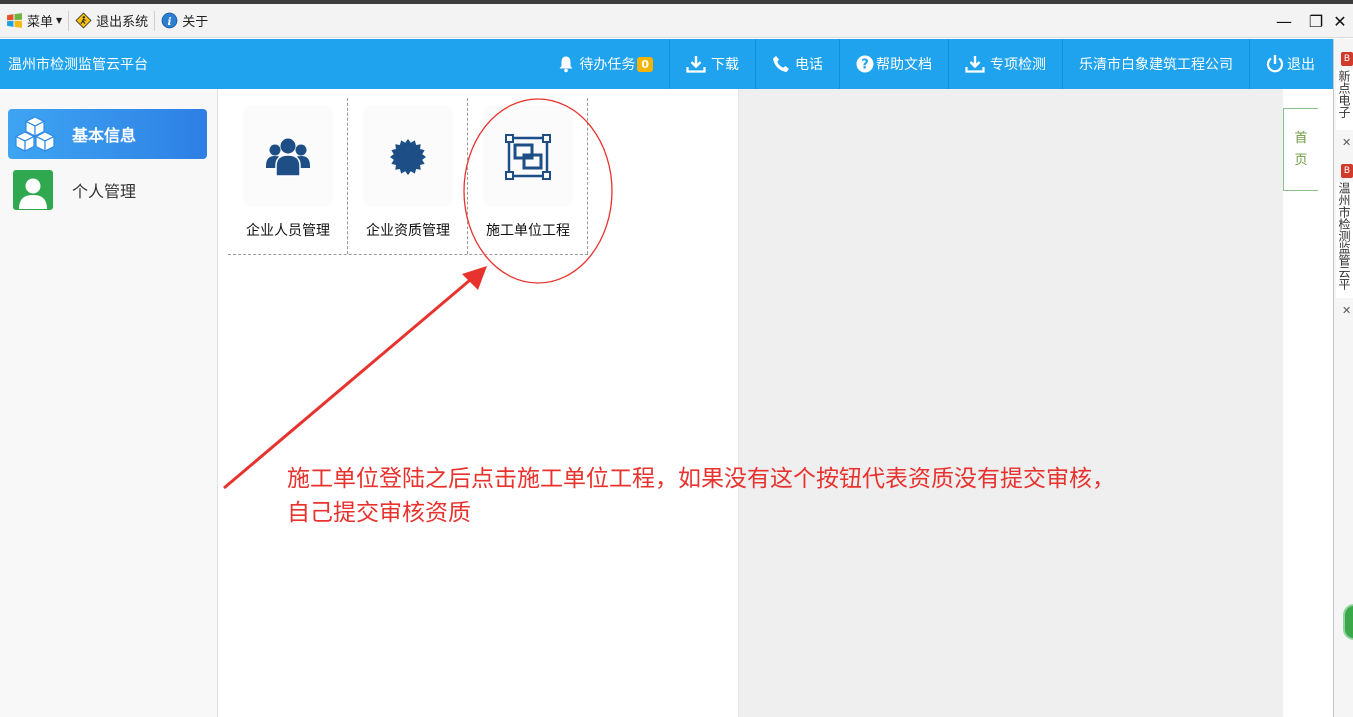 The height and width of the screenshot is (717, 1353). I want to click on annotation-line-2: 自己提交审核资质, so click(379, 513).